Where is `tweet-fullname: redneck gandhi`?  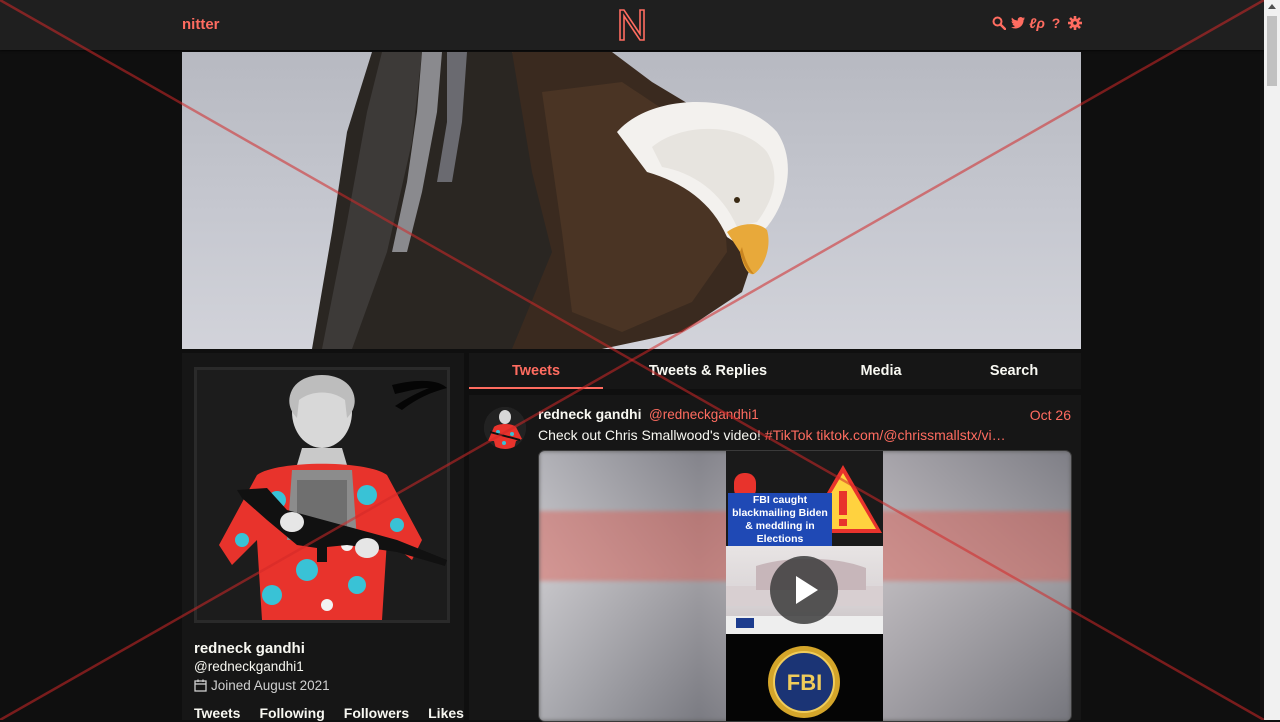
tweet-fullname: redneck gandhi is located at coordinates (589, 414).